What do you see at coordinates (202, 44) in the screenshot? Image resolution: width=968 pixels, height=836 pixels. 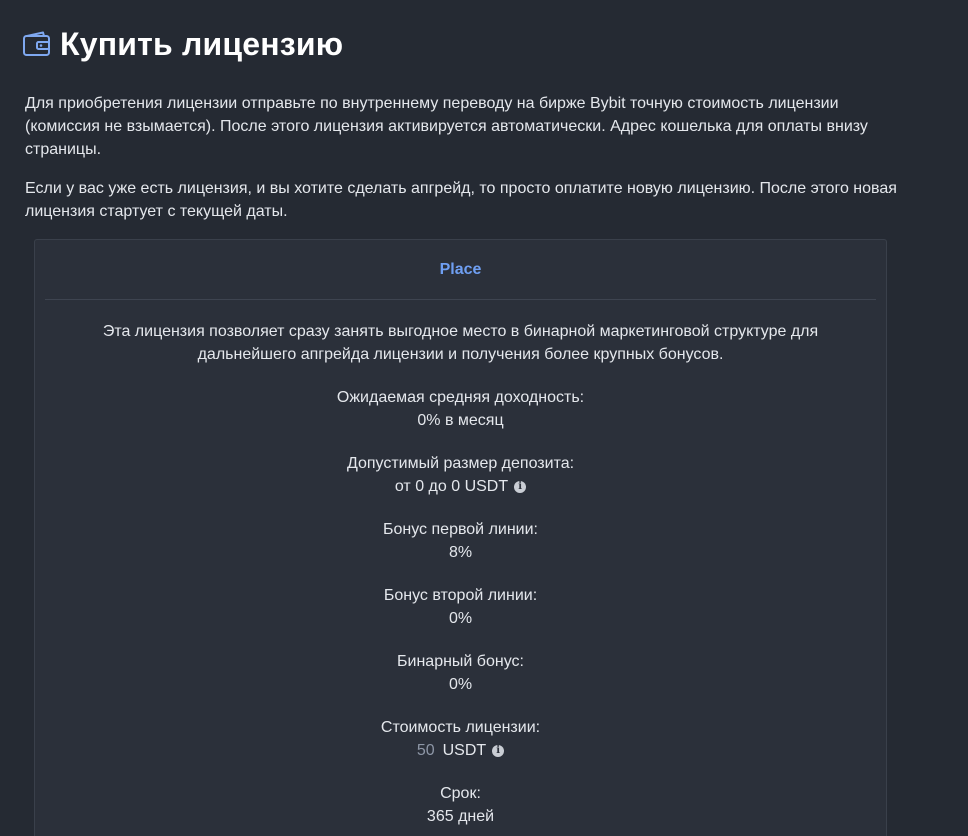 I see `page-title: Купить лицензию` at bounding box center [202, 44].